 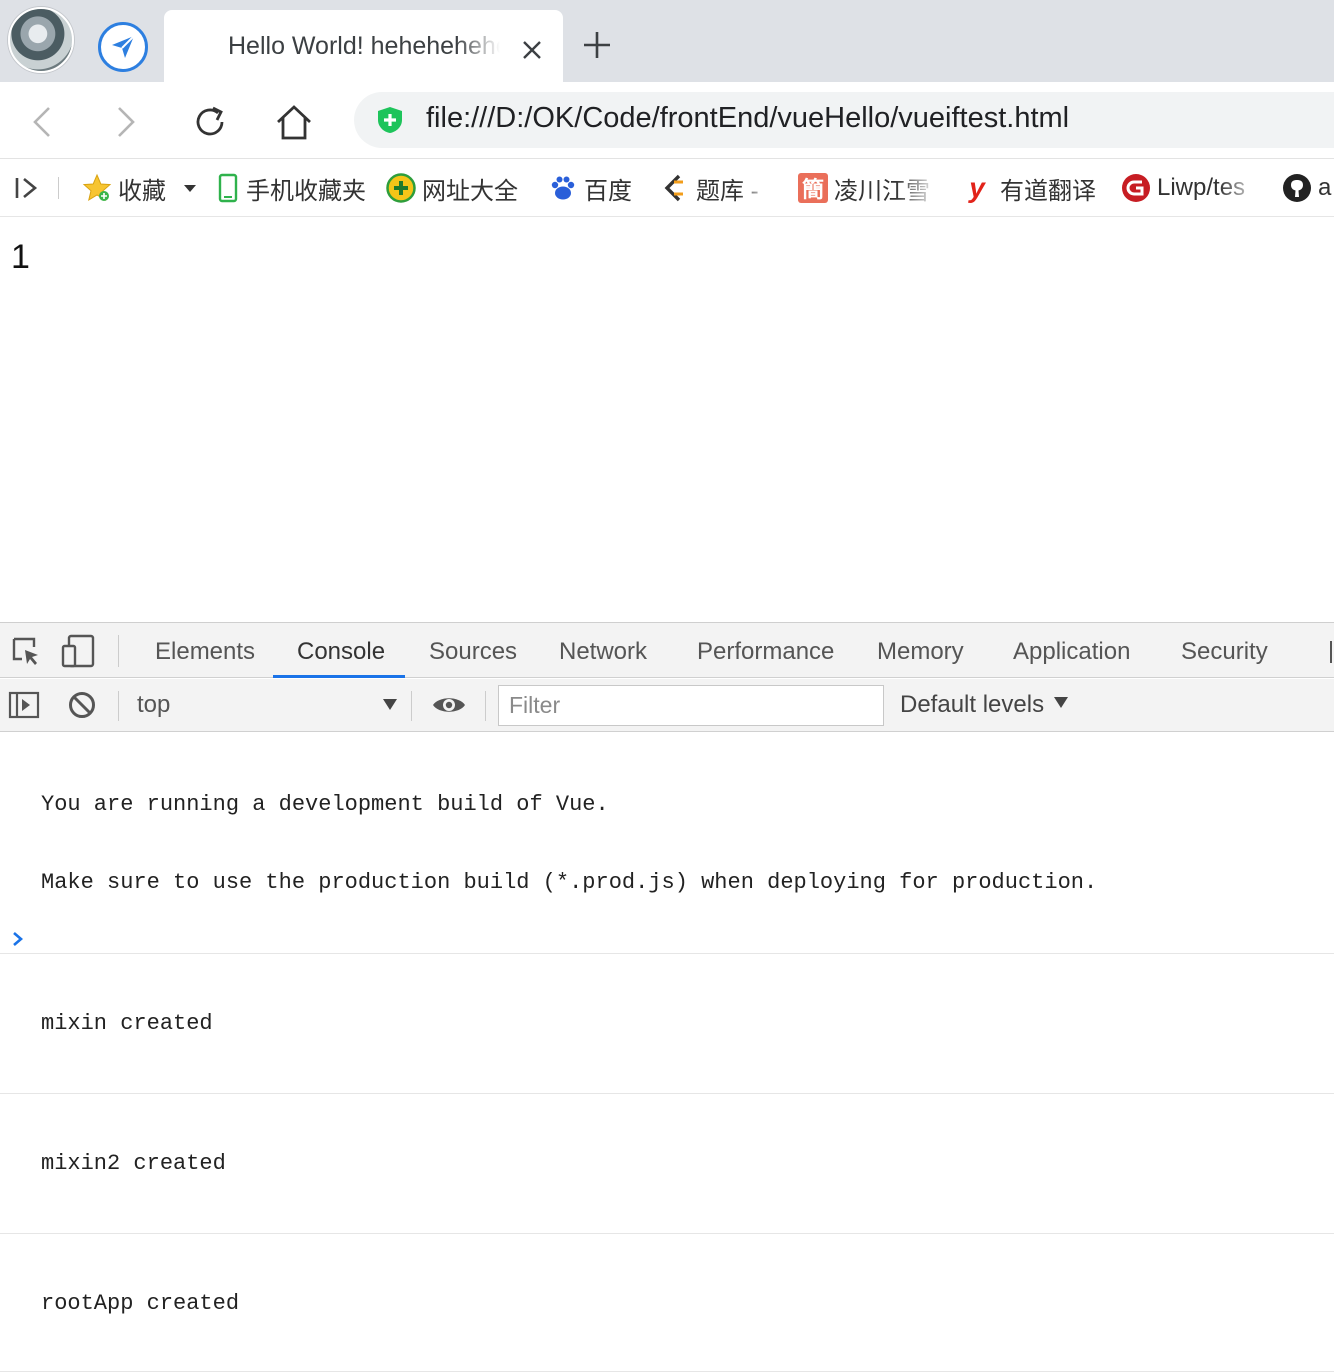 What do you see at coordinates (26, 651) in the screenshot?
I see `inspect-element-icon` at bounding box center [26, 651].